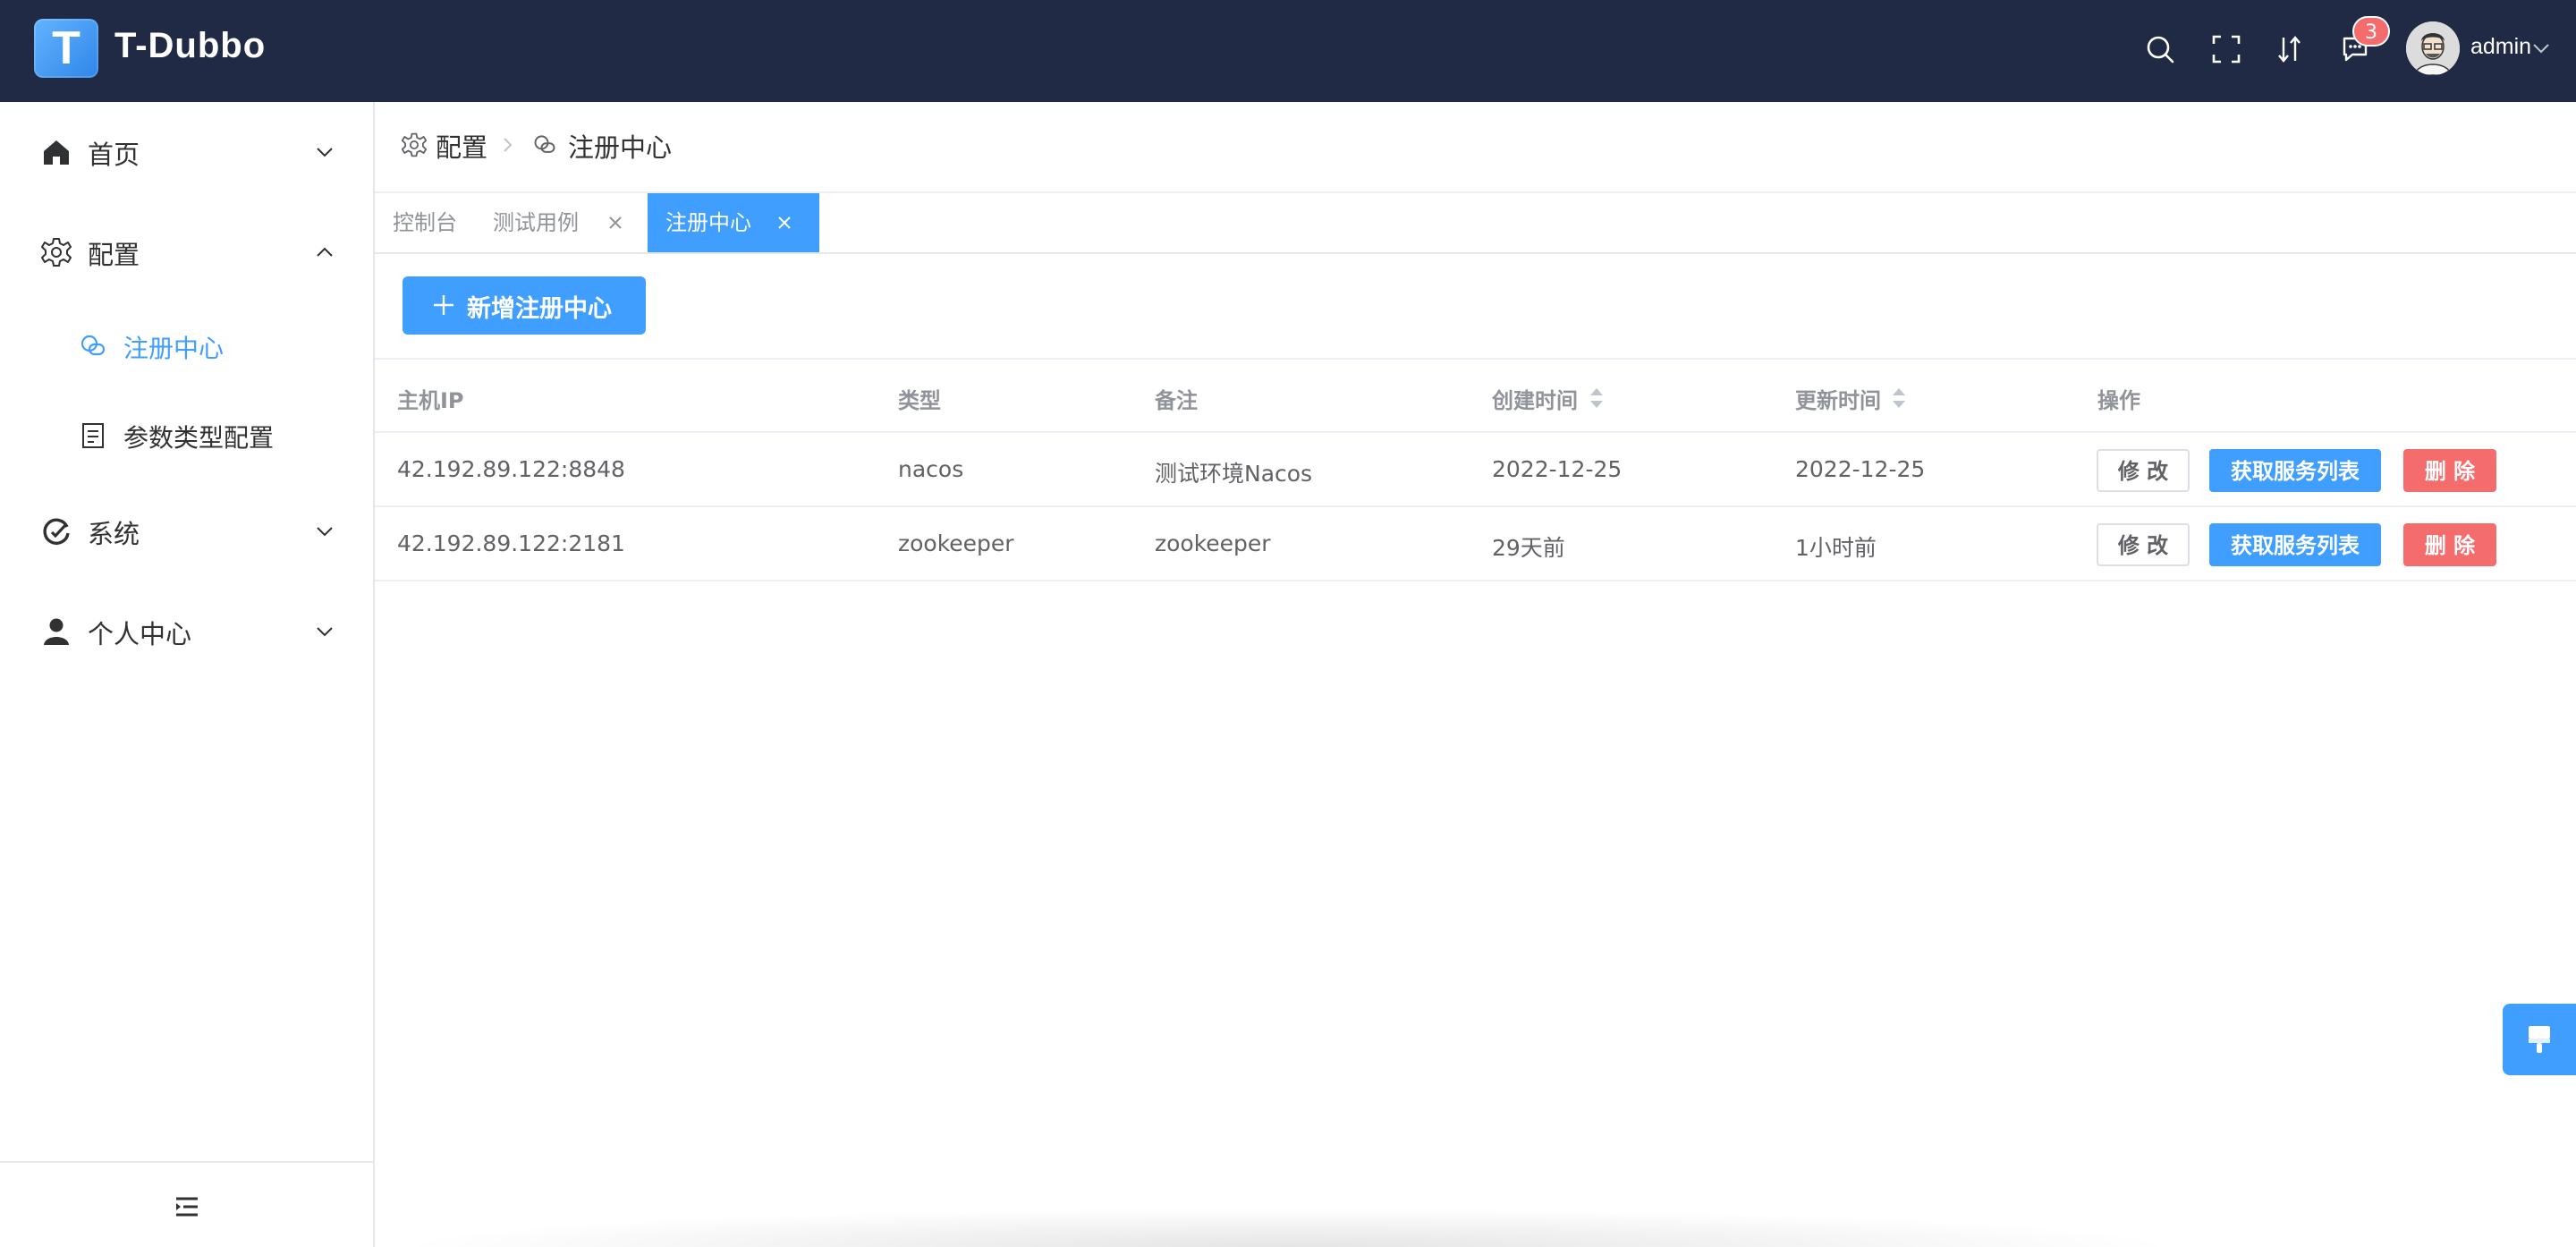  Describe the element at coordinates (1528, 548) in the screenshot. I see `cell-created: 29天前` at that location.